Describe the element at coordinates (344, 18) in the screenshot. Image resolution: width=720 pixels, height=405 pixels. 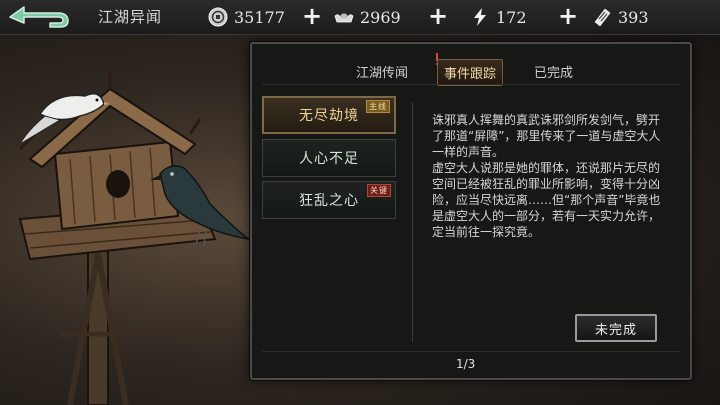
I see `silver-ingot-icon` at that location.